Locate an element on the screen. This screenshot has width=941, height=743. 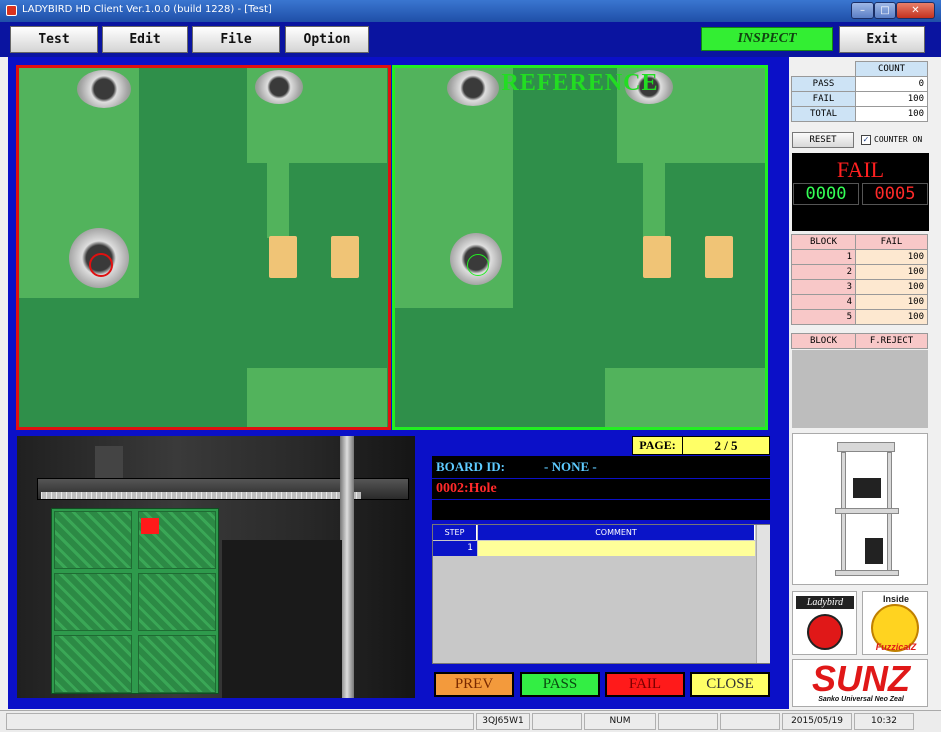
pcb-panel is located at coordinates (135, 601).